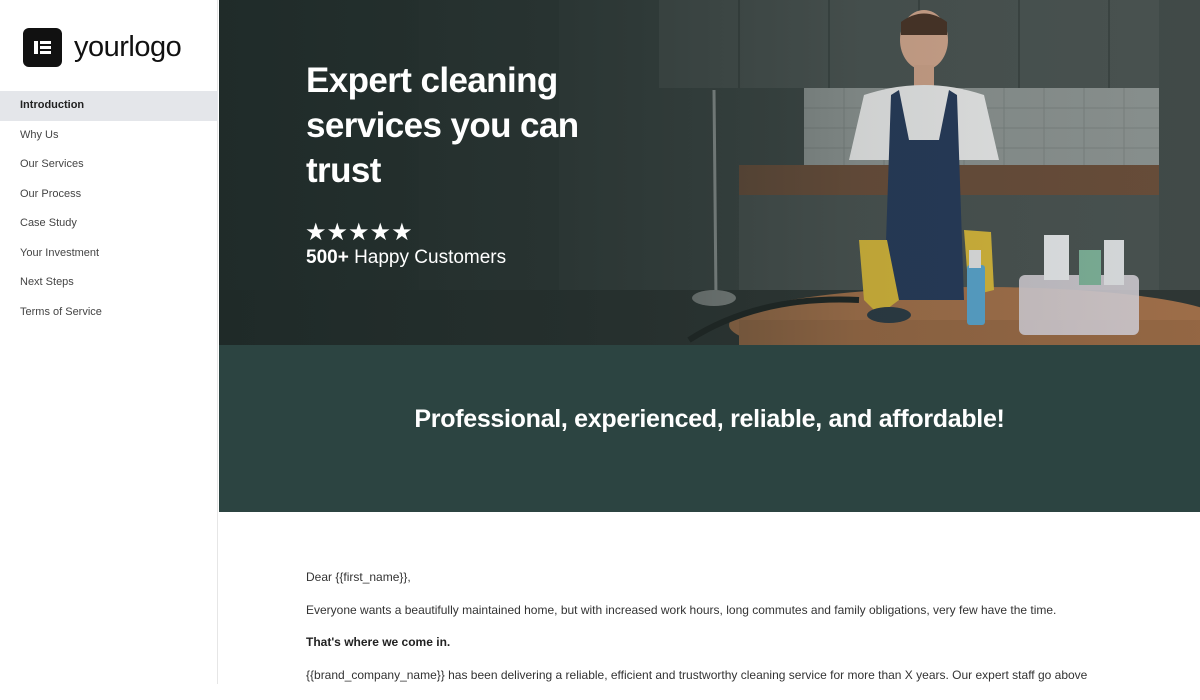 The height and width of the screenshot is (700, 1200). Describe the element at coordinates (109, 283) in the screenshot. I see `sidebar-item-next-steps: Next Steps` at that location.